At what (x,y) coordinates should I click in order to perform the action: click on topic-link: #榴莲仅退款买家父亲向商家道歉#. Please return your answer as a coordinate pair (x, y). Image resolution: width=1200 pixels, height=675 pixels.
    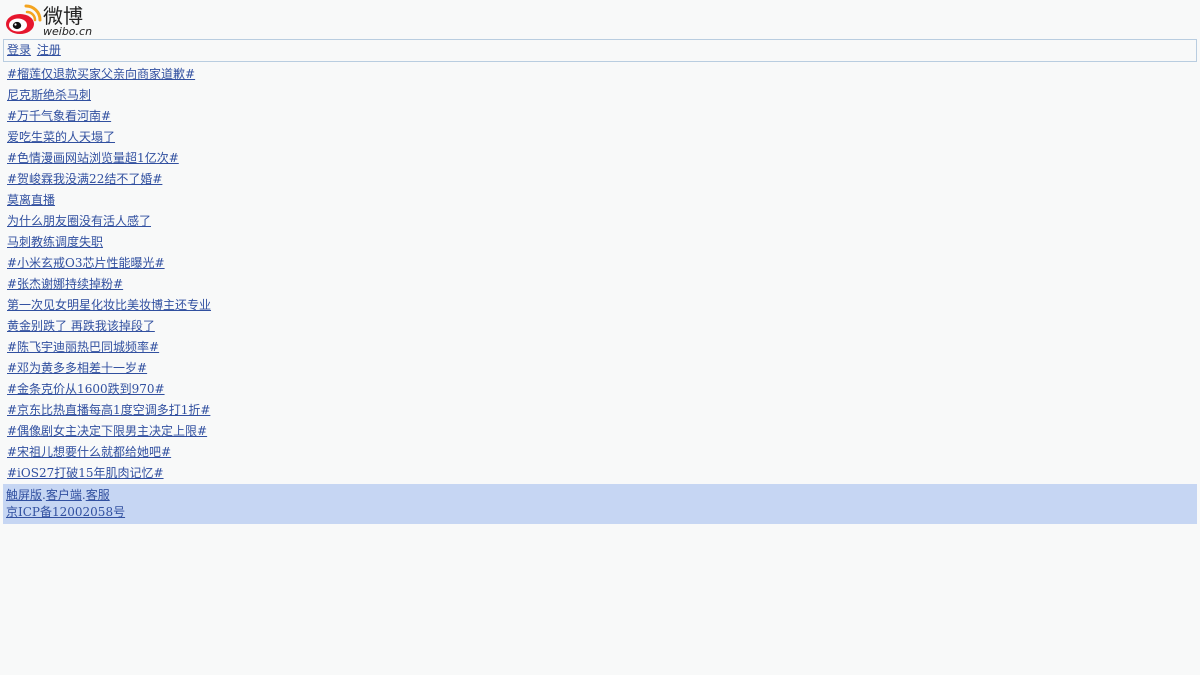
    Looking at the image, I should click on (101, 74).